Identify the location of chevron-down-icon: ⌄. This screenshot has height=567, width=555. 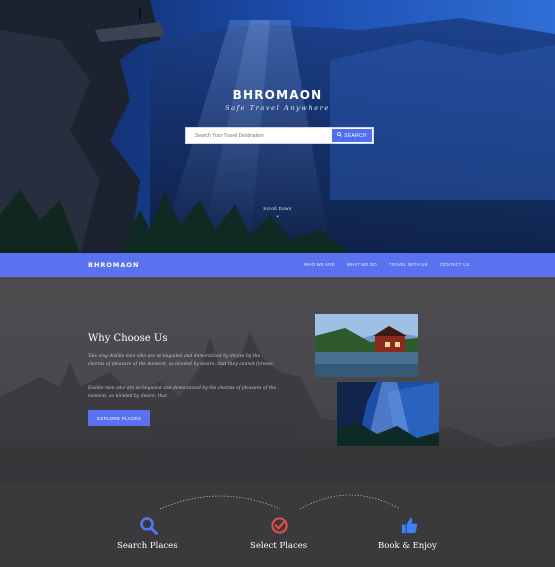
(277, 215).